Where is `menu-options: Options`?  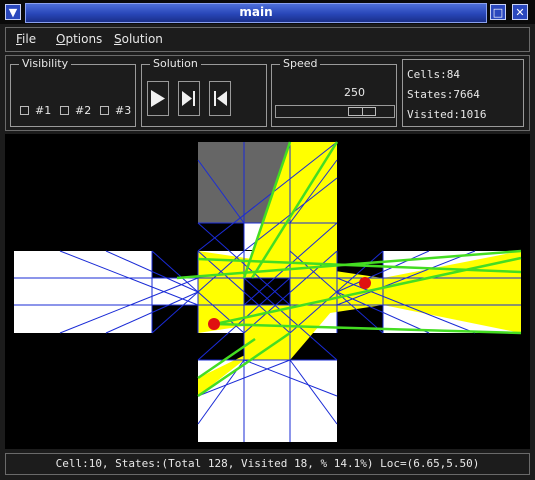
menu-options: Options is located at coordinates (79, 39).